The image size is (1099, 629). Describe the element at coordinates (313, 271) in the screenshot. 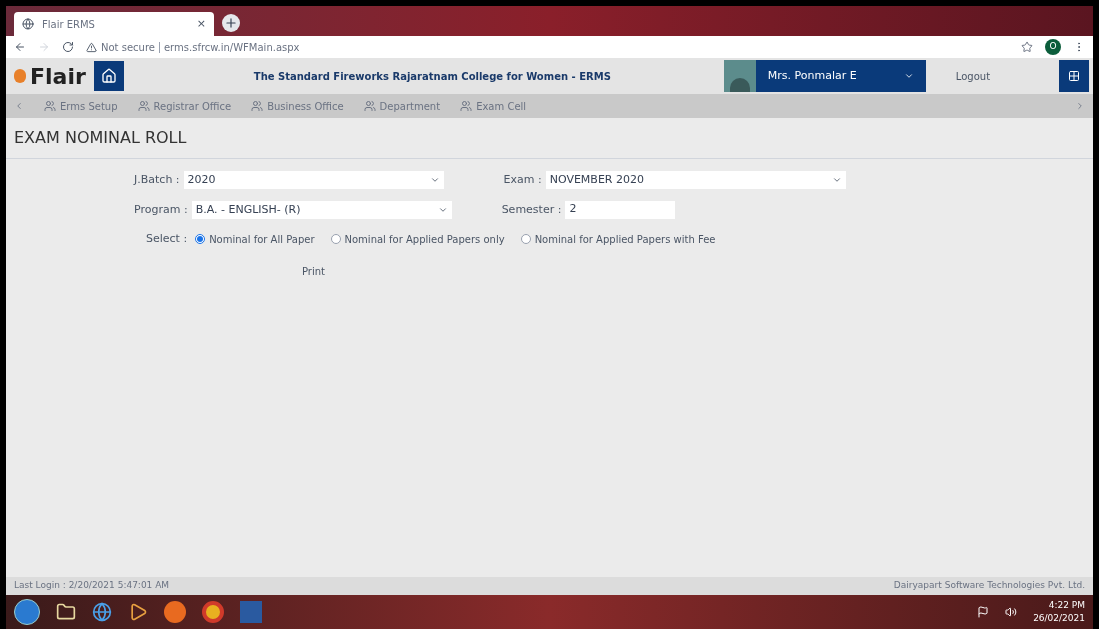

I see `print-button: Print` at that location.